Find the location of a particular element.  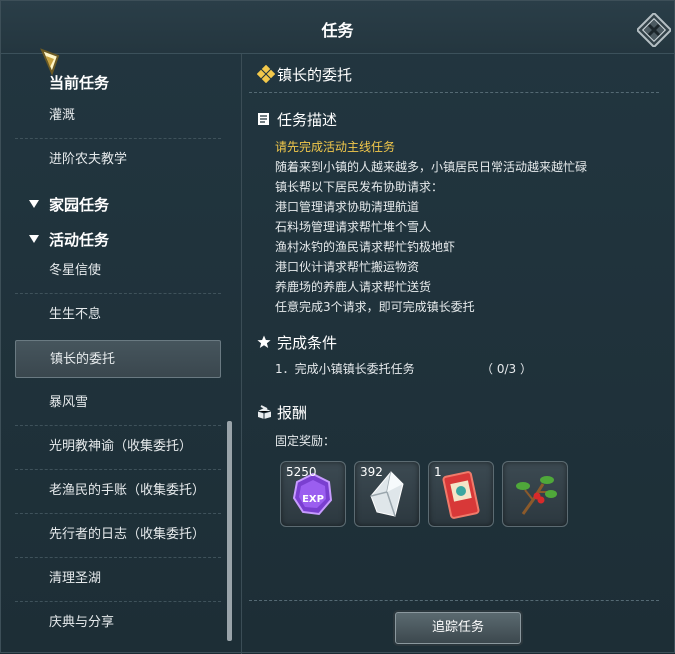

quest-item-clean-lake: 清理圣湖 is located at coordinates (118, 581).